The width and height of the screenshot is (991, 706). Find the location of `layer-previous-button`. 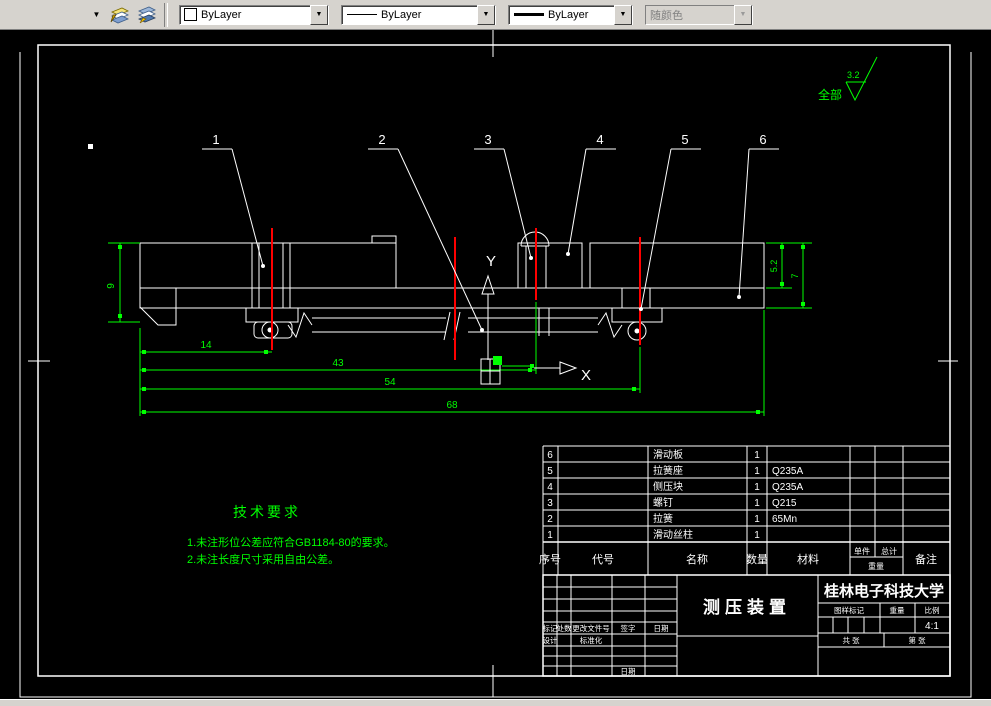

layer-previous-button is located at coordinates (145, 15).